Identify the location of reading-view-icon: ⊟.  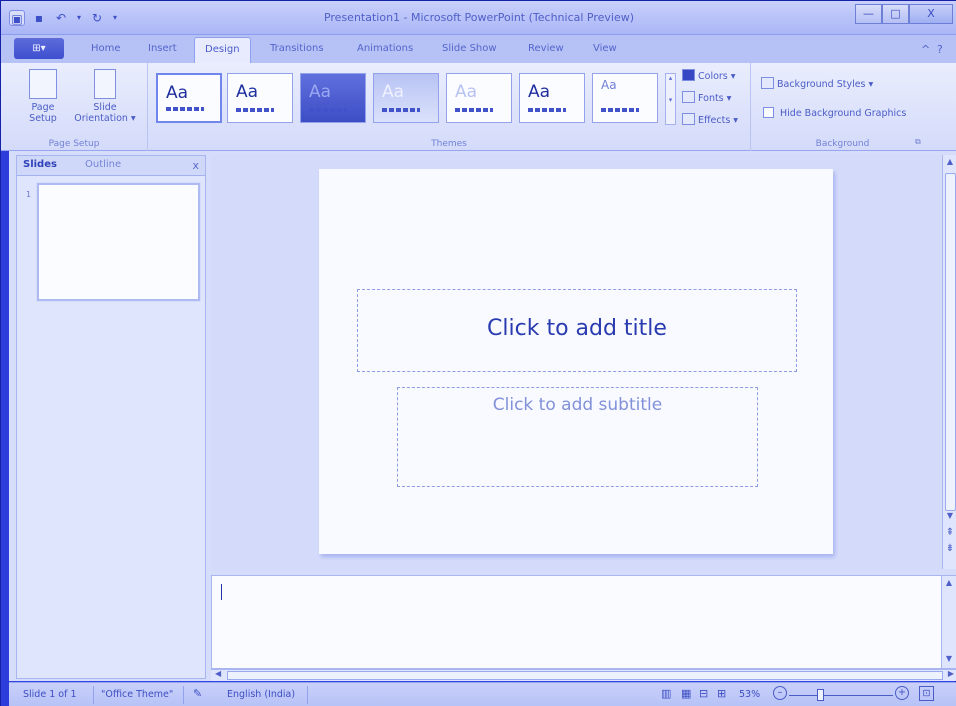
(703, 693).